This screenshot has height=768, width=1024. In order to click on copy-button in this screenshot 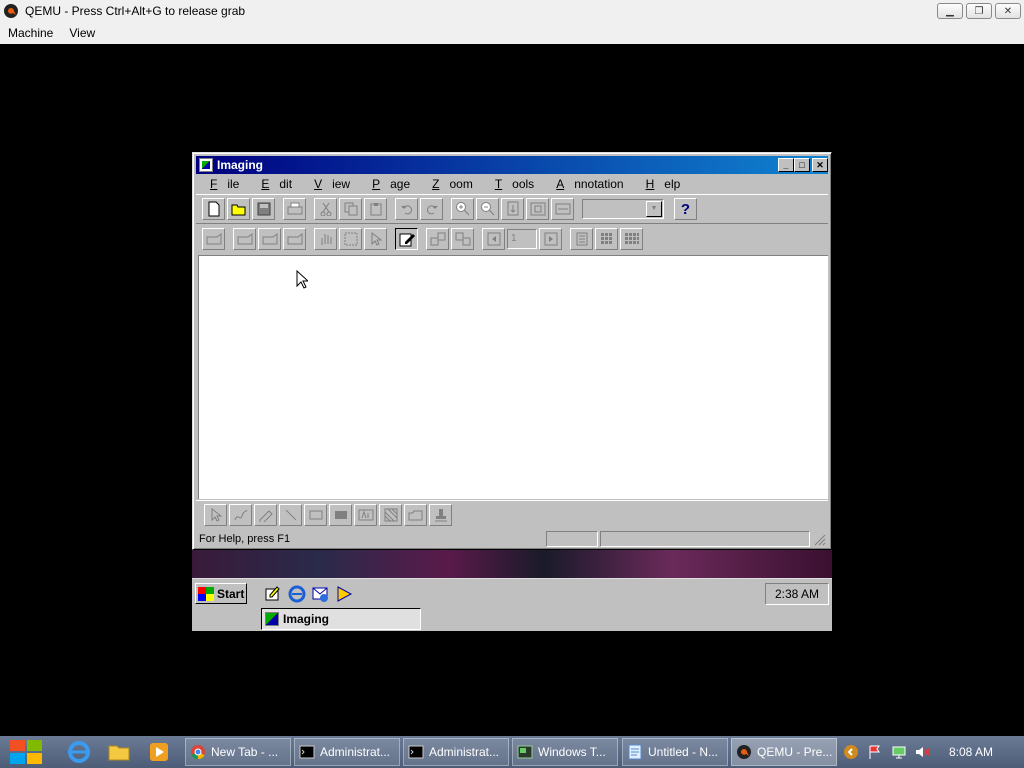, I will do `click(350, 209)`.